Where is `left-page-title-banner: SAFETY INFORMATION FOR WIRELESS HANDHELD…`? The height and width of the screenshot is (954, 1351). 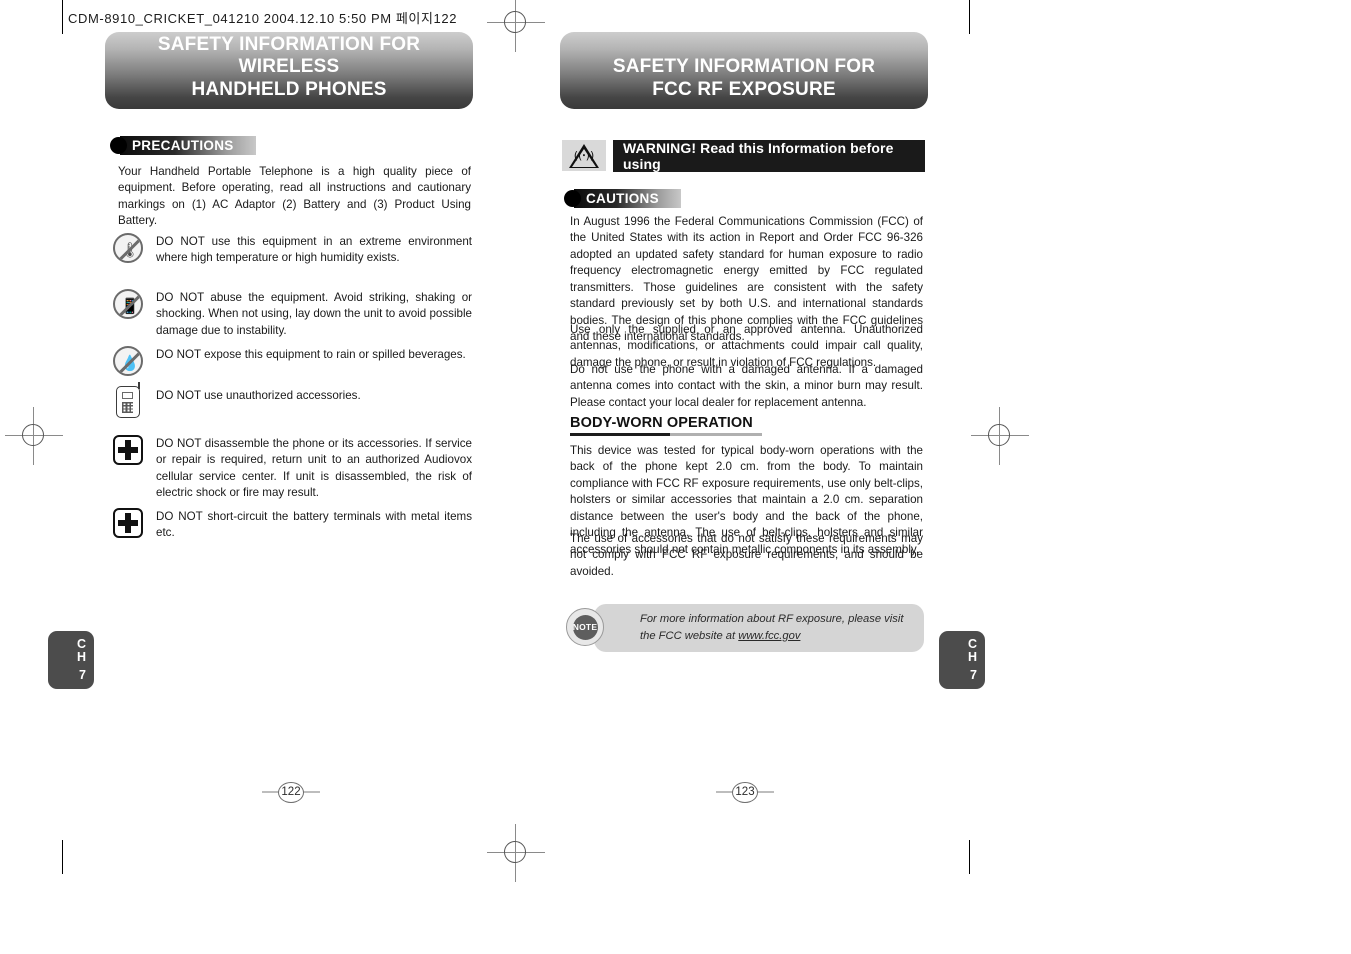 left-page-title-banner: SAFETY INFORMATION FOR WIRELESS HANDHELD… is located at coordinates (289, 70).